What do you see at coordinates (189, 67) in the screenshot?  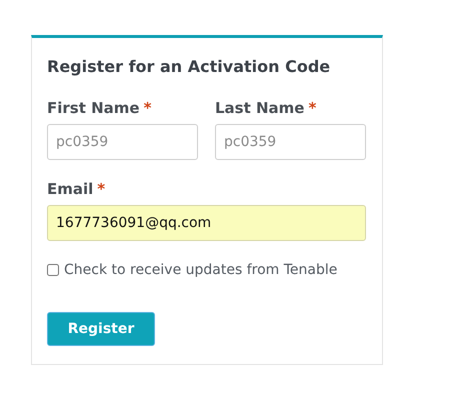 I see `form-title: Register for an Activation Code` at bounding box center [189, 67].